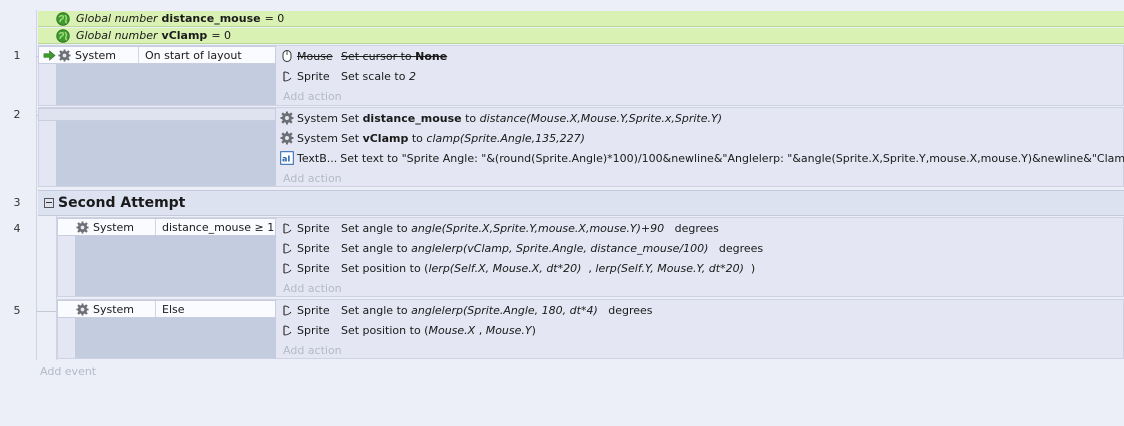  Describe the element at coordinates (96, 55) in the screenshot. I see `condition-object-name: System` at that location.